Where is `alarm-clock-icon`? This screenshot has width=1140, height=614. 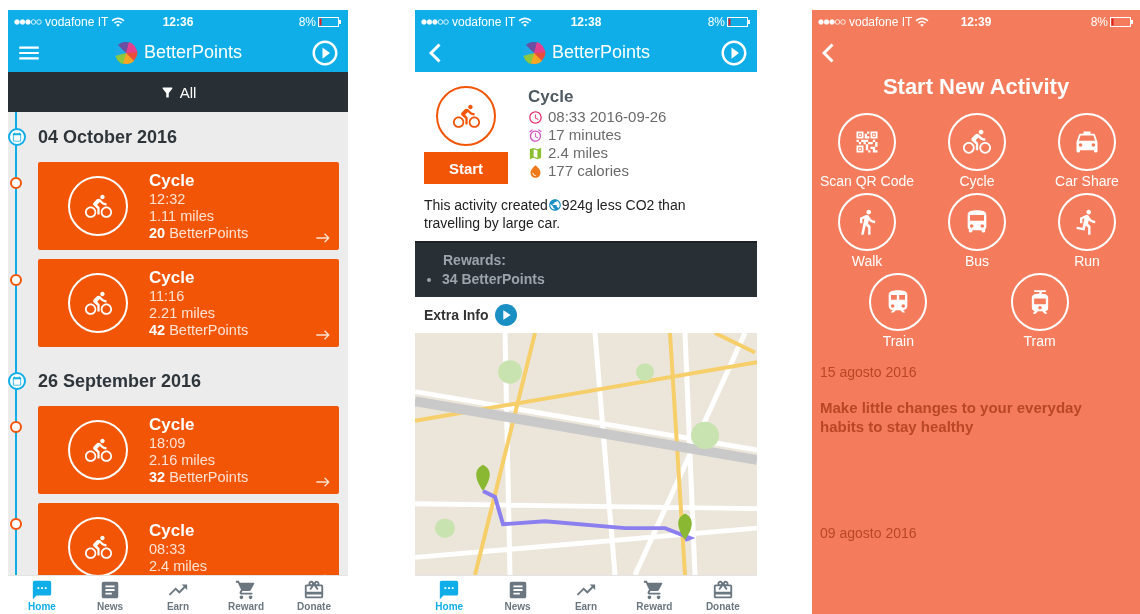 alarm-clock-icon is located at coordinates (535, 135).